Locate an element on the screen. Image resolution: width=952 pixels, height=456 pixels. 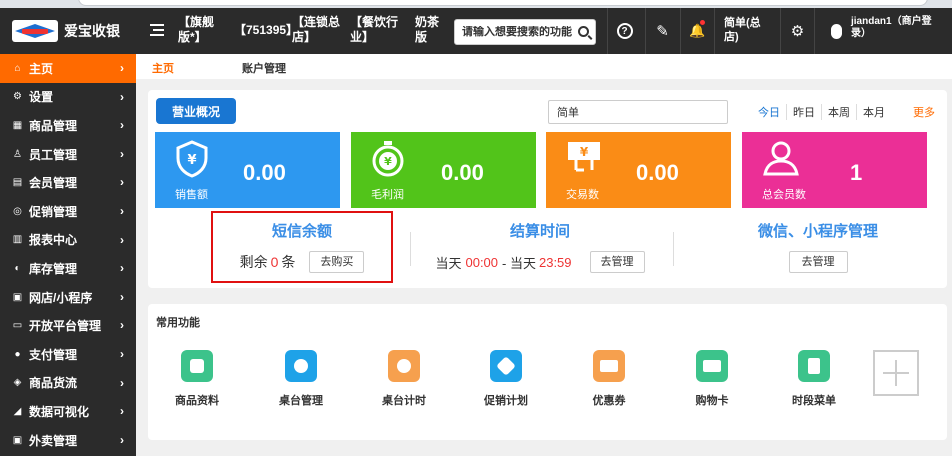
search-input is located at coordinates (518, 32).